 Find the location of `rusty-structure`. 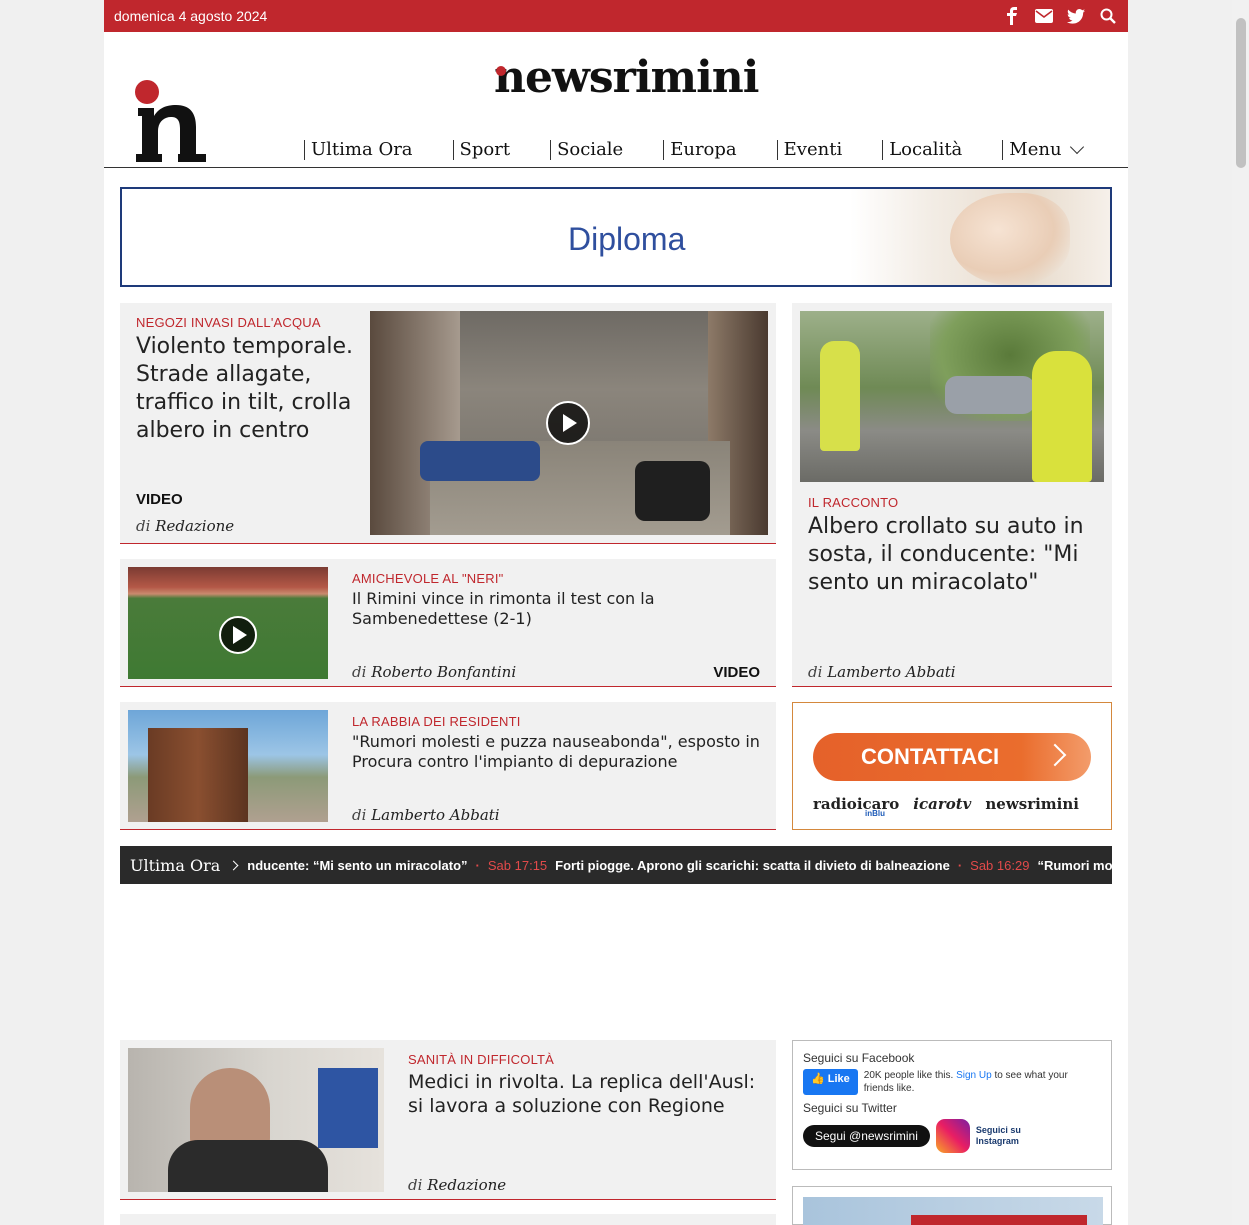

rusty-structure is located at coordinates (198, 775).